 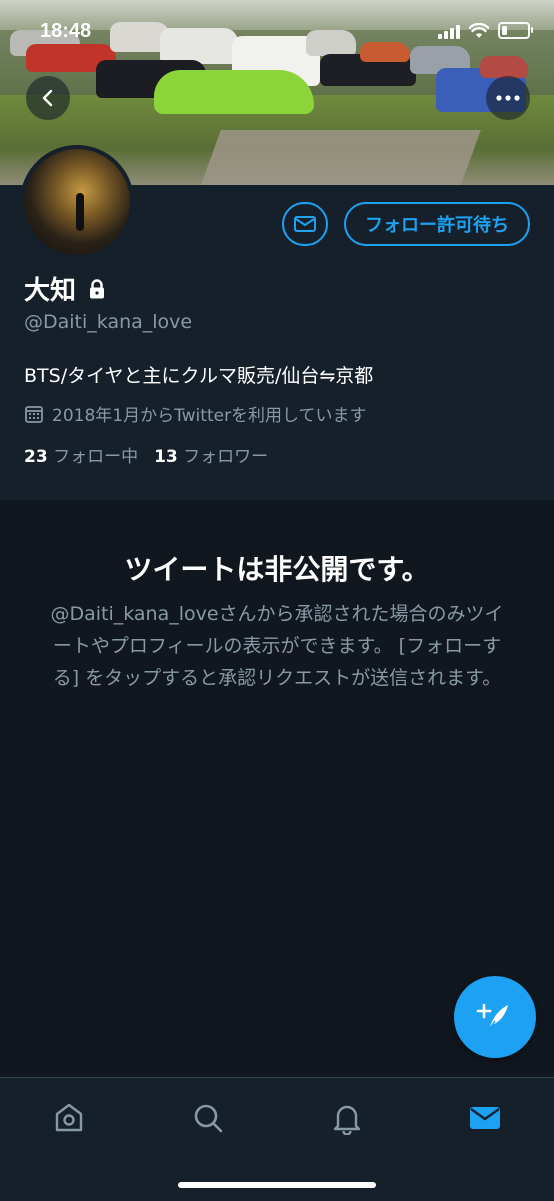 I want to click on followers-link: 13 フォロワー, so click(x=211, y=454).